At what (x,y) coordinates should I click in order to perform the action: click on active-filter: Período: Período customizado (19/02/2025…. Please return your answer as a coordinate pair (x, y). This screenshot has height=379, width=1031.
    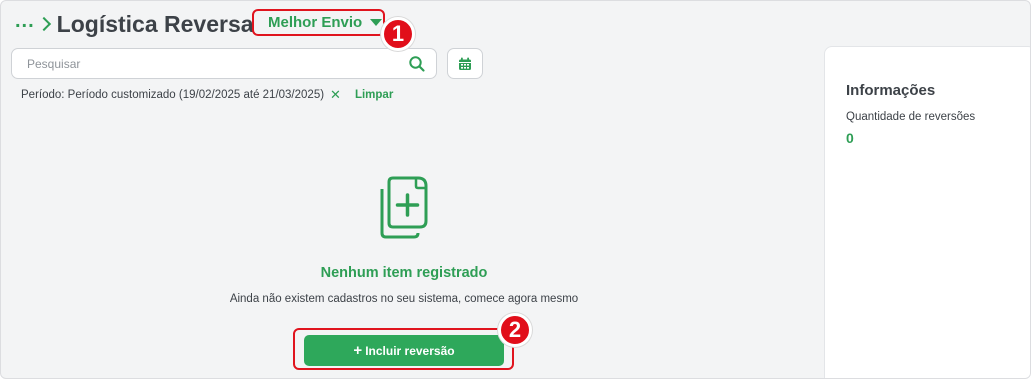
    Looking at the image, I should click on (207, 95).